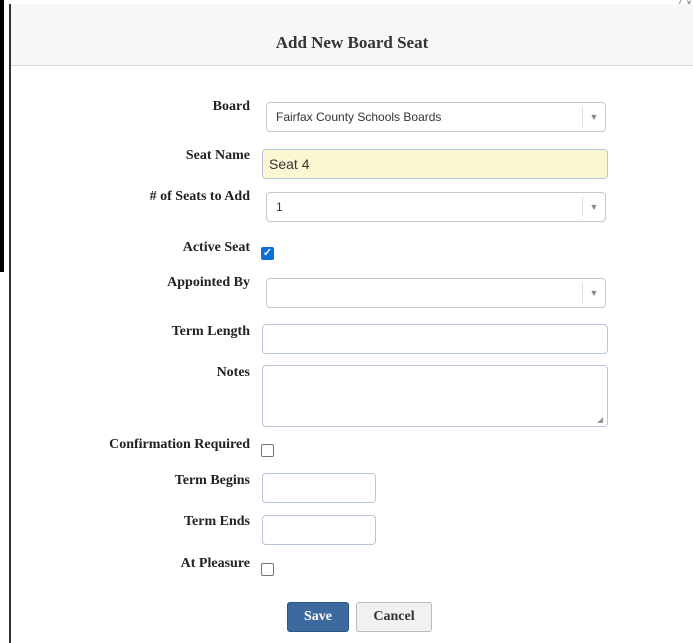 This screenshot has width=693, height=643. I want to click on cancel-button: Cancel, so click(394, 617).